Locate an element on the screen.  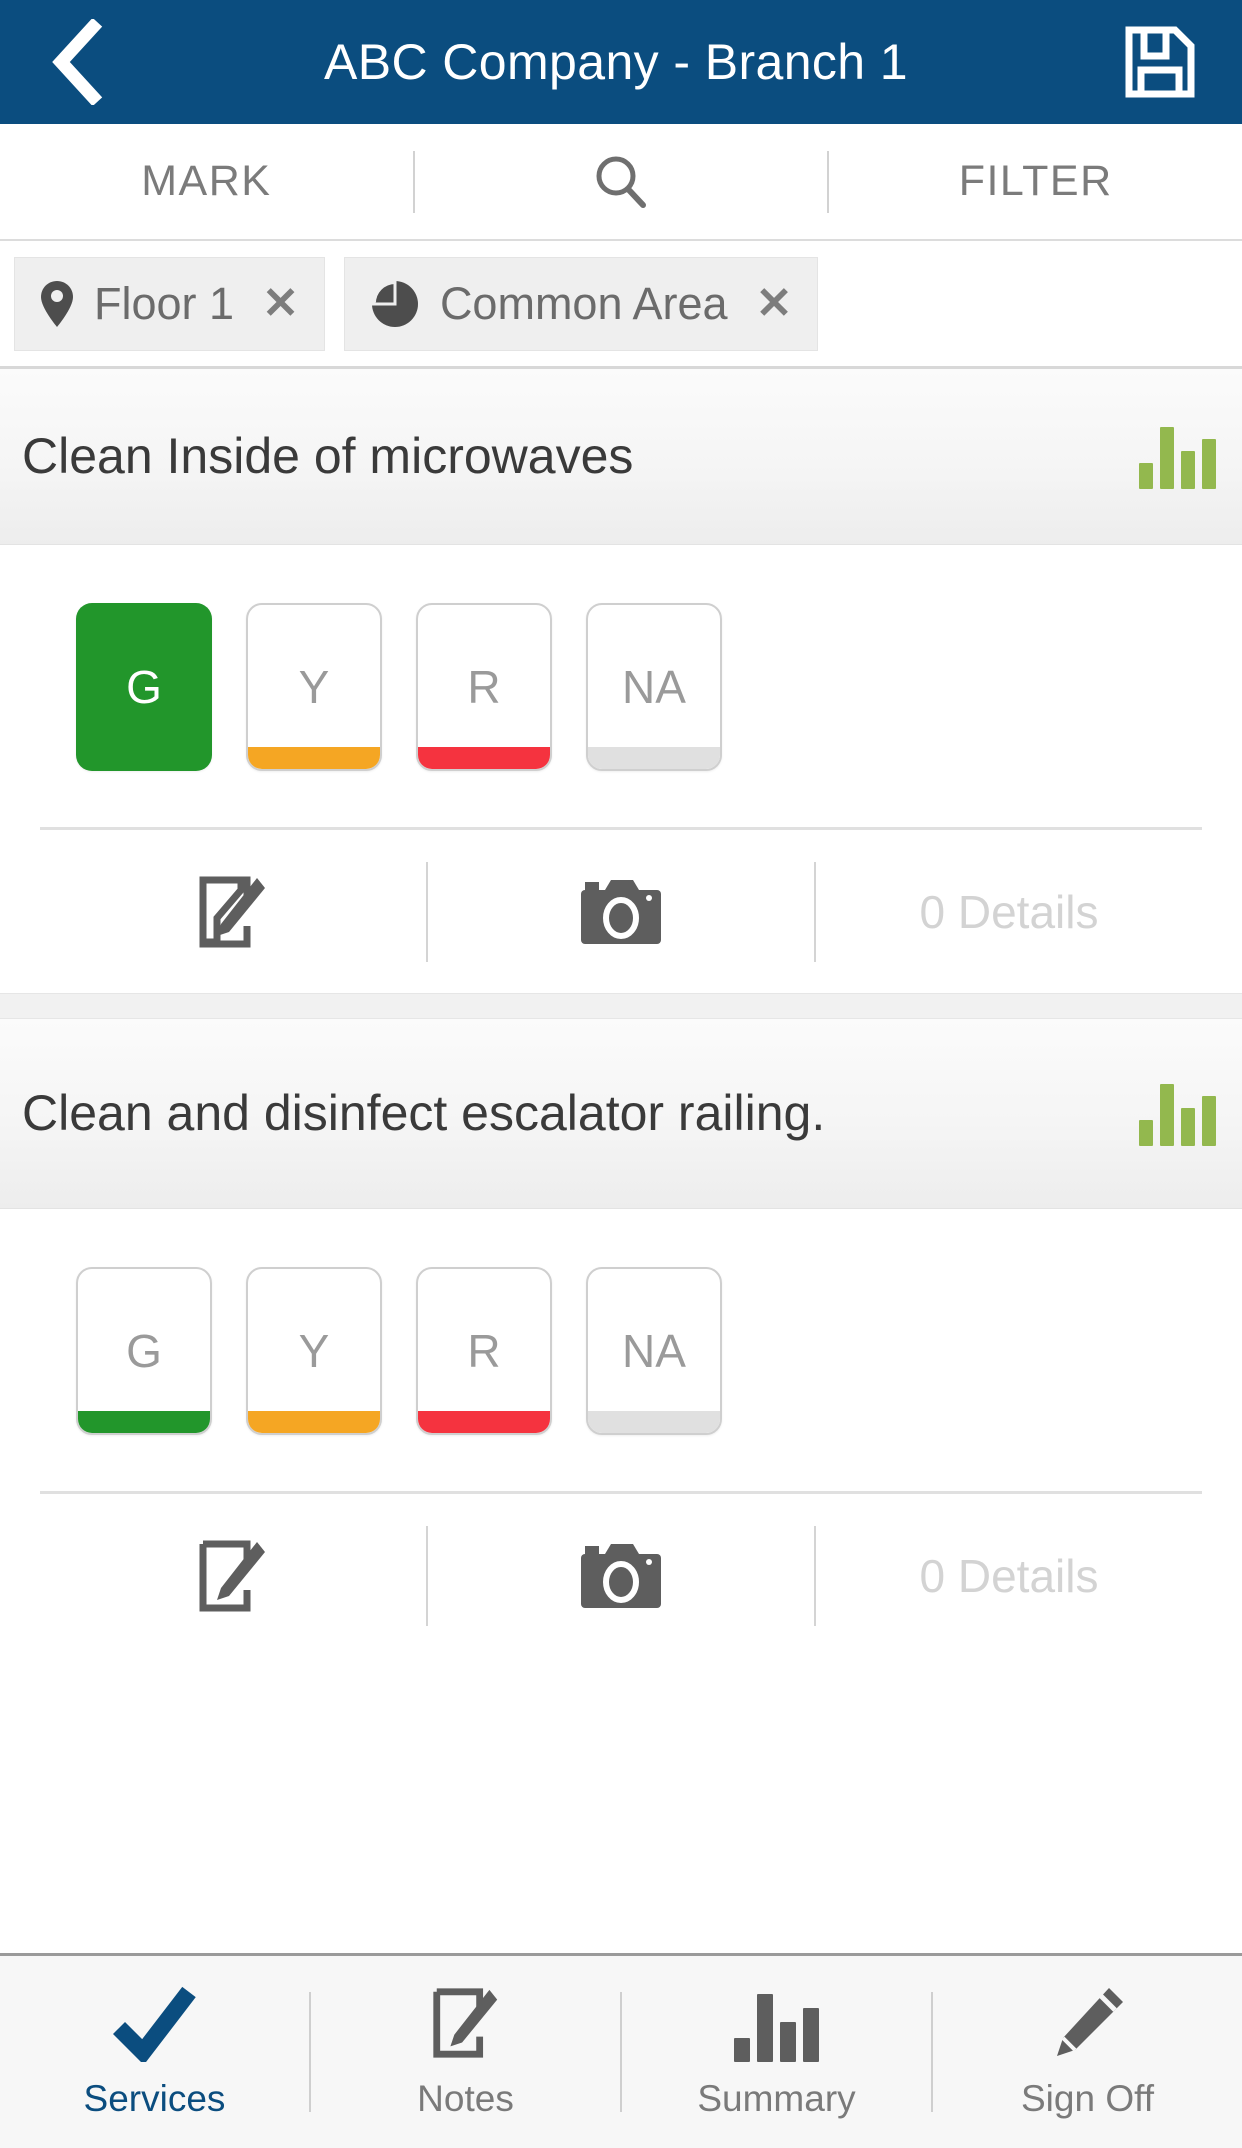
task-title: Clean and disinfect escalator railing. is located at coordinates (424, 1113).